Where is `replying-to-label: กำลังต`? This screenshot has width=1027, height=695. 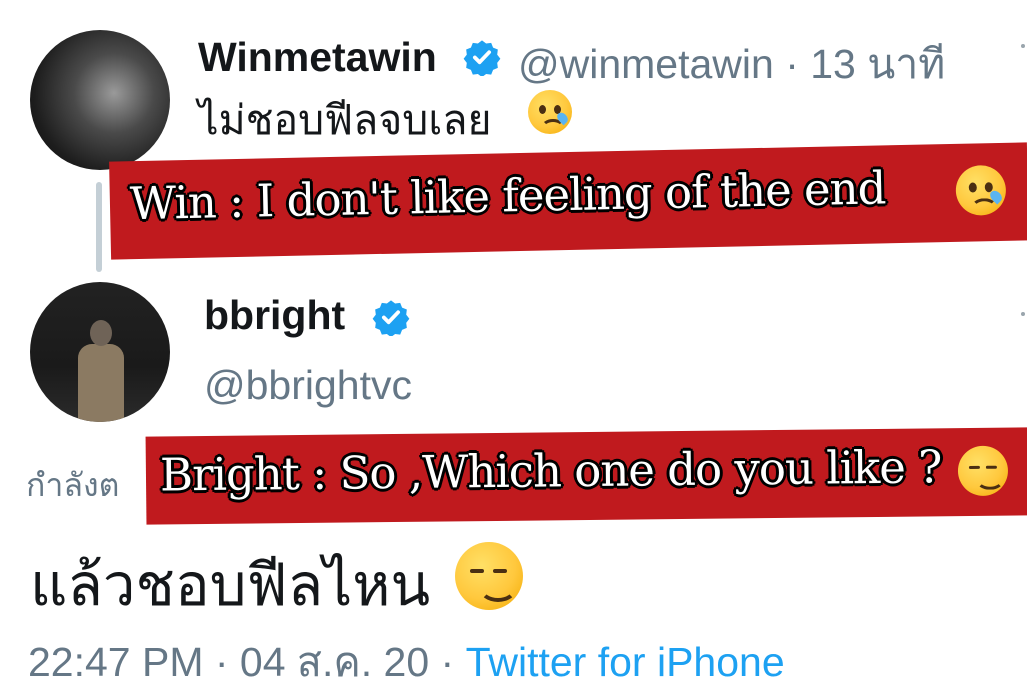
replying-to-label: กำลังต is located at coordinates (73, 485).